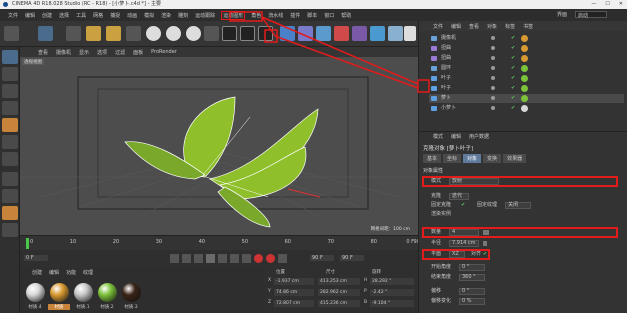 The image size is (627, 313). Describe the element at coordinates (84, 52) in the screenshot. I see `viewport-menu-item: 显示` at that location.